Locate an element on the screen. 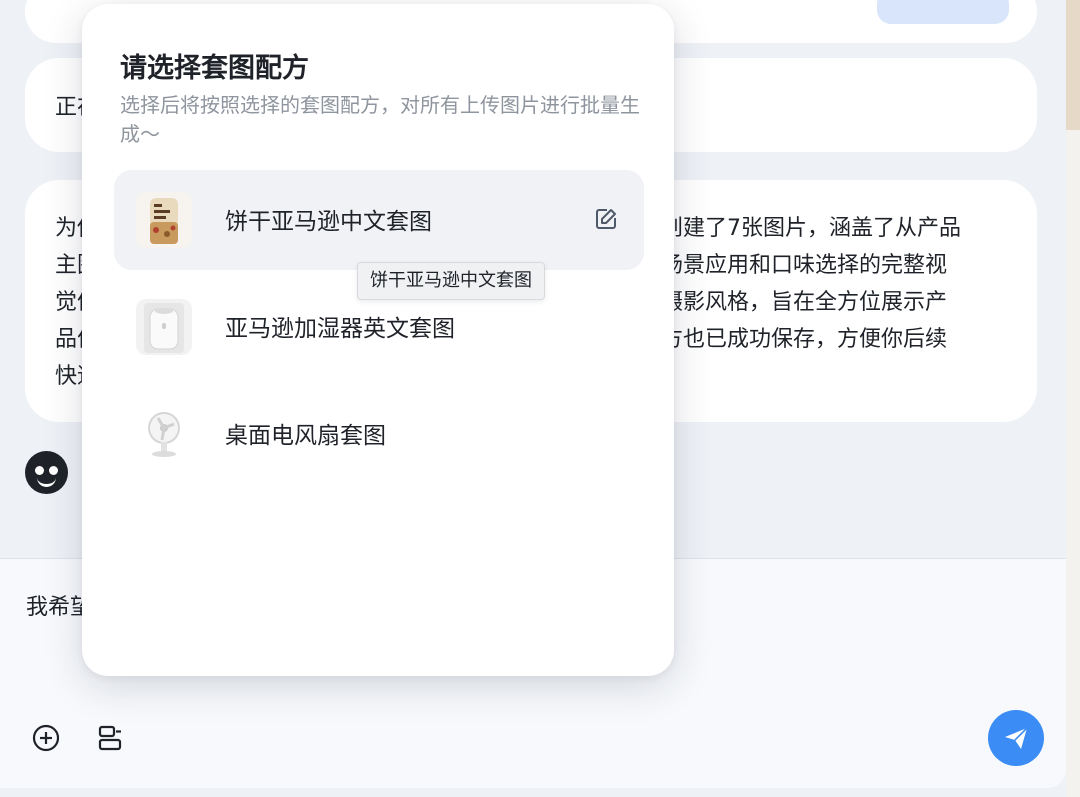  edit-icon is located at coordinates (606, 219).